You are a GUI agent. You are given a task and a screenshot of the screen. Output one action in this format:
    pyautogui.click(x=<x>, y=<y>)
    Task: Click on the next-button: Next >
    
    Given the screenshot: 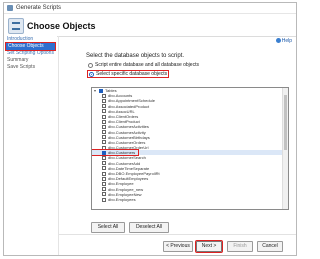 What is the action you would take?
    pyautogui.click(x=209, y=246)
    